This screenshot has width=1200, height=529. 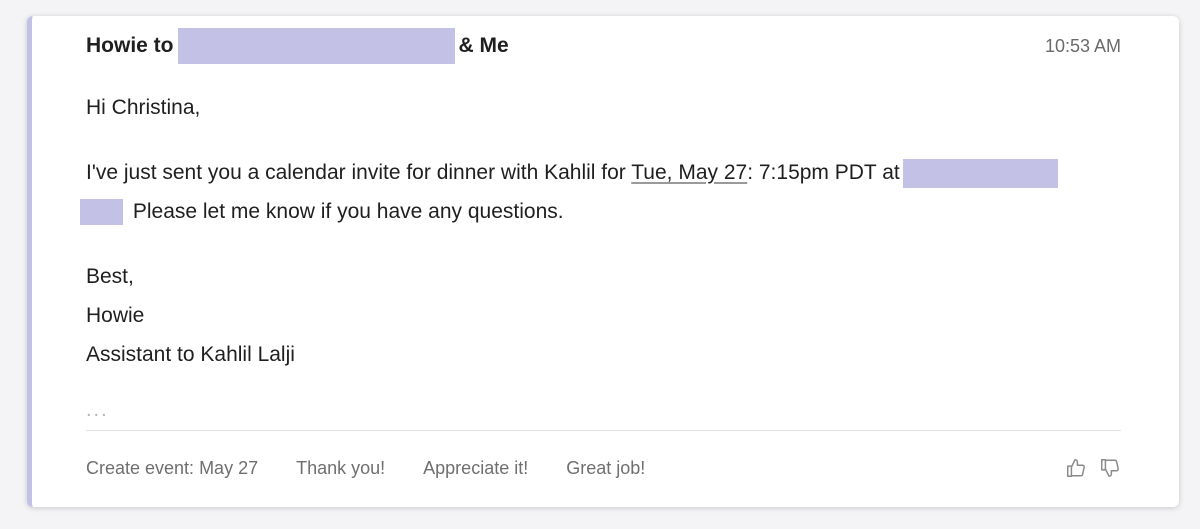 I want to click on redacted-location-continued, so click(x=101, y=212).